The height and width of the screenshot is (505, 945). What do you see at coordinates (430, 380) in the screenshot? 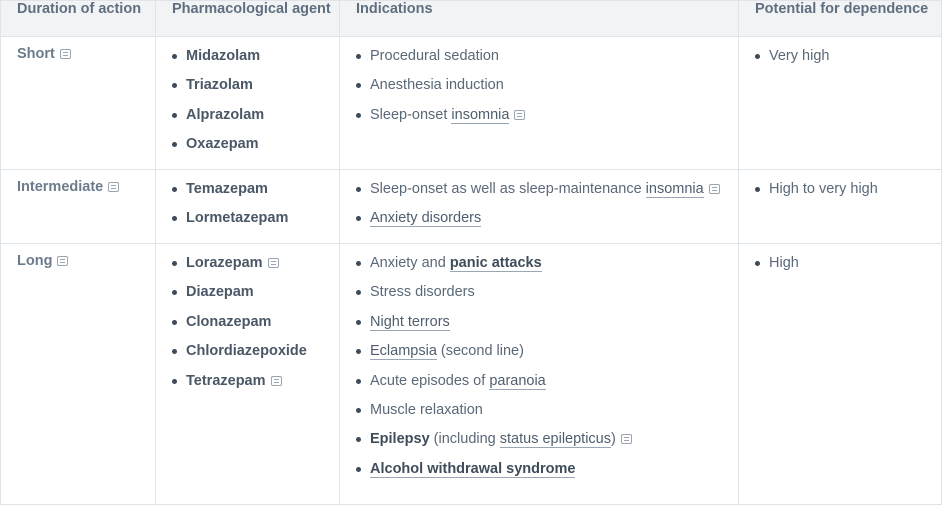
I see `text: Acute episodes of` at bounding box center [430, 380].